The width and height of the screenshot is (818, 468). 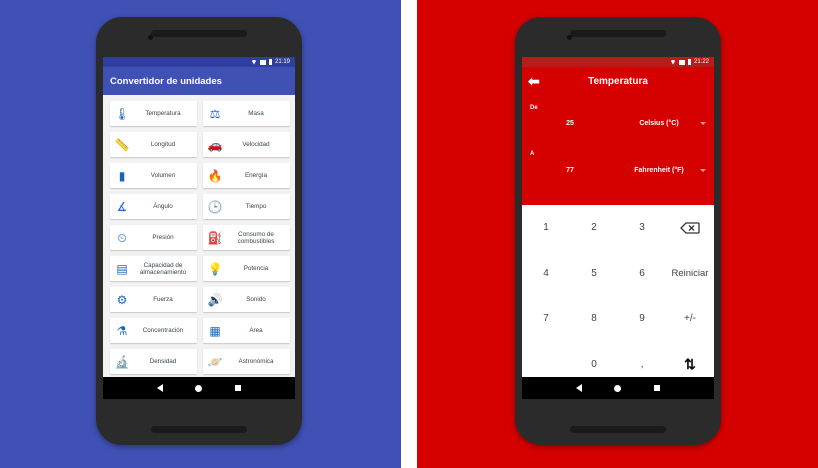 What do you see at coordinates (215, 206) in the screenshot?
I see `clock-icon: 🕒` at bounding box center [215, 206].